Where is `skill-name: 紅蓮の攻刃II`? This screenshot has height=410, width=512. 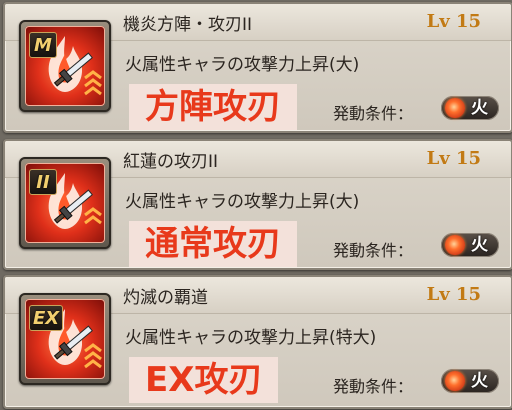 skill-name: 紅蓮の攻刃II is located at coordinates (171, 162).